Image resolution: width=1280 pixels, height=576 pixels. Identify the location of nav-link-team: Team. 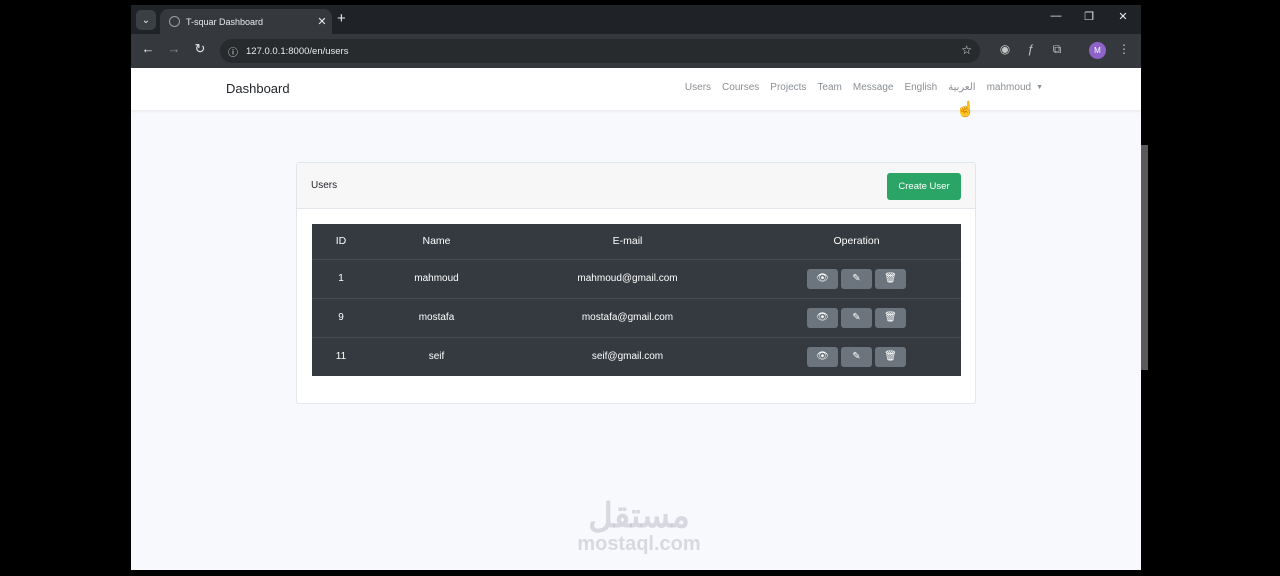
(829, 87).